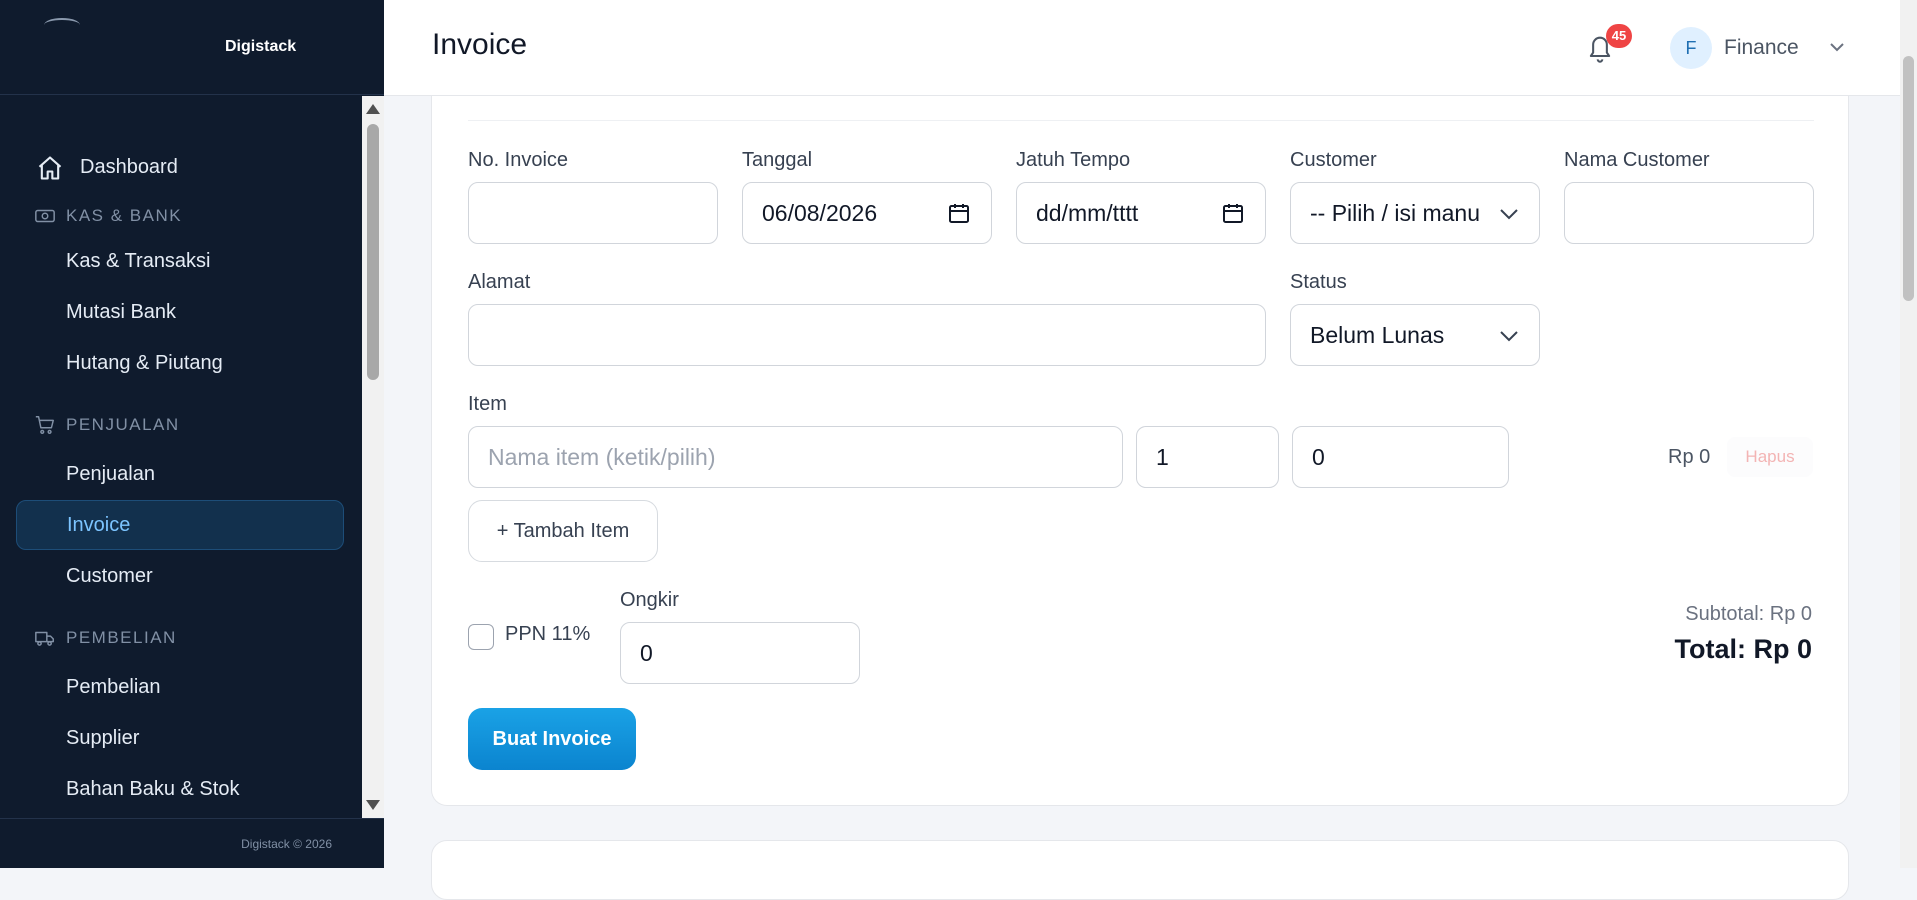  What do you see at coordinates (373, 805) in the screenshot?
I see `scroll-down-arrow-icon` at bounding box center [373, 805].